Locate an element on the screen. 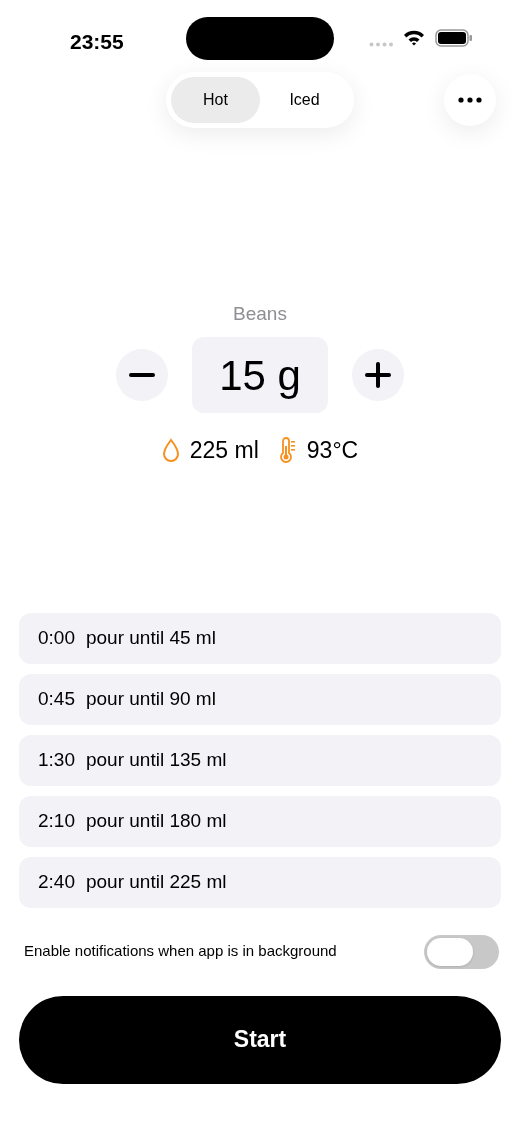 The height and width of the screenshot is (1130, 520). beans-amount: 15 g is located at coordinates (260, 375).